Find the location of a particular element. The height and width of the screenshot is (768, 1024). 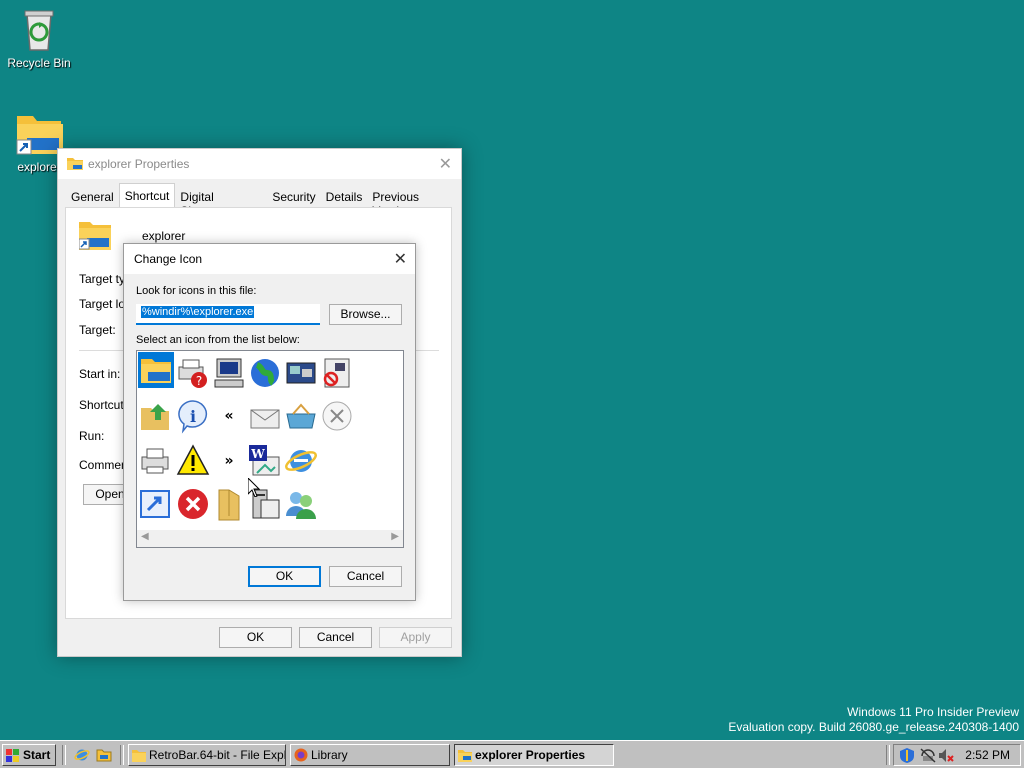

printer-question-icon: ? is located at coordinates (193, 373).